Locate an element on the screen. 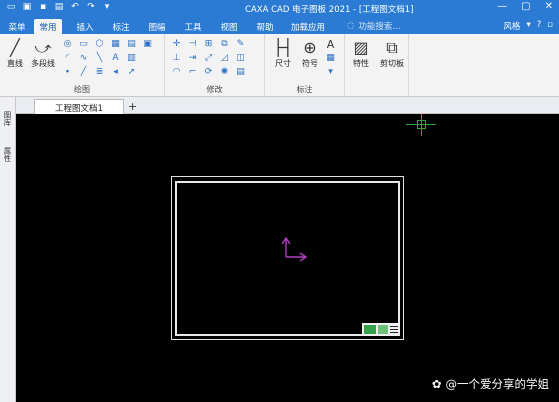  maximize-button: ▢ is located at coordinates (525, 6).